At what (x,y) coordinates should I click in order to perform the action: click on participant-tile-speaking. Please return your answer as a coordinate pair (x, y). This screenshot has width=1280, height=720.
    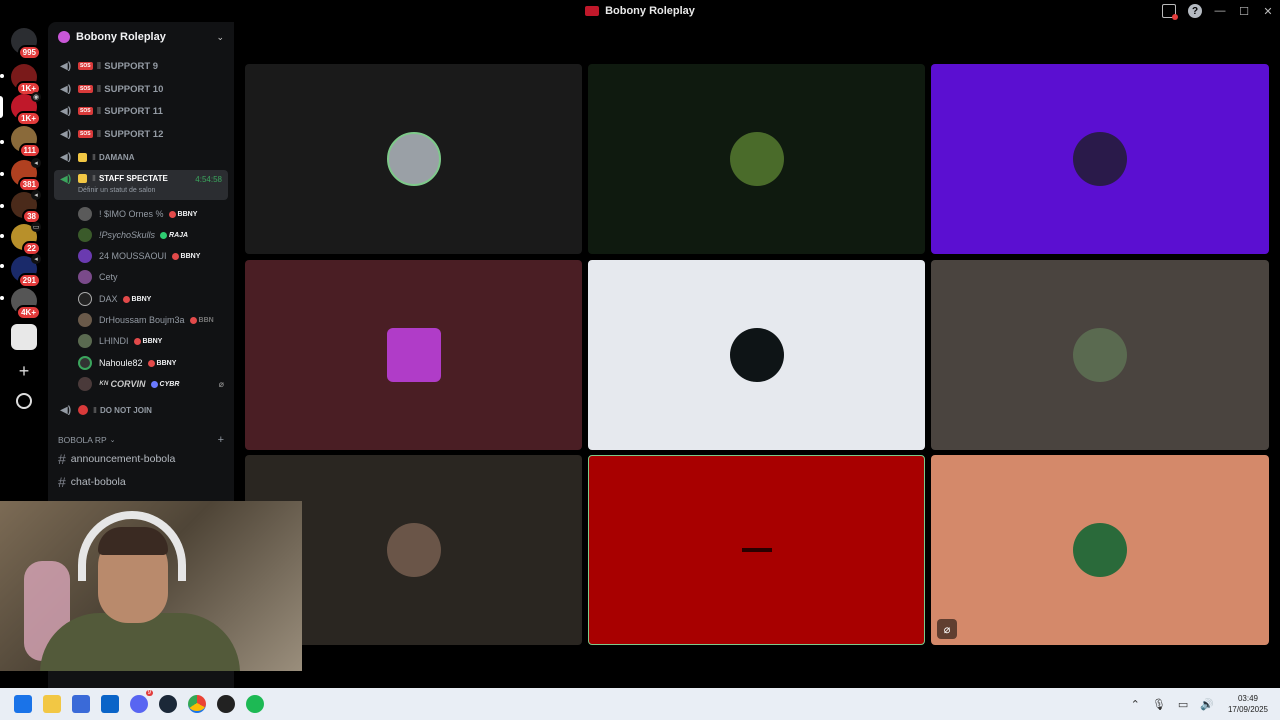
    Looking at the image, I should click on (756, 550).